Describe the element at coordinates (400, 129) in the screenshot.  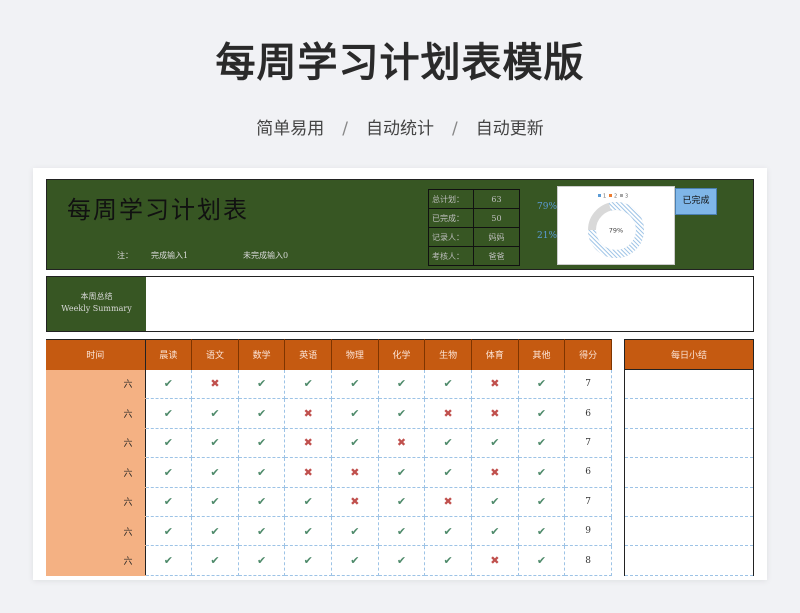
I see `feature-auto-stats: 自动统计` at that location.